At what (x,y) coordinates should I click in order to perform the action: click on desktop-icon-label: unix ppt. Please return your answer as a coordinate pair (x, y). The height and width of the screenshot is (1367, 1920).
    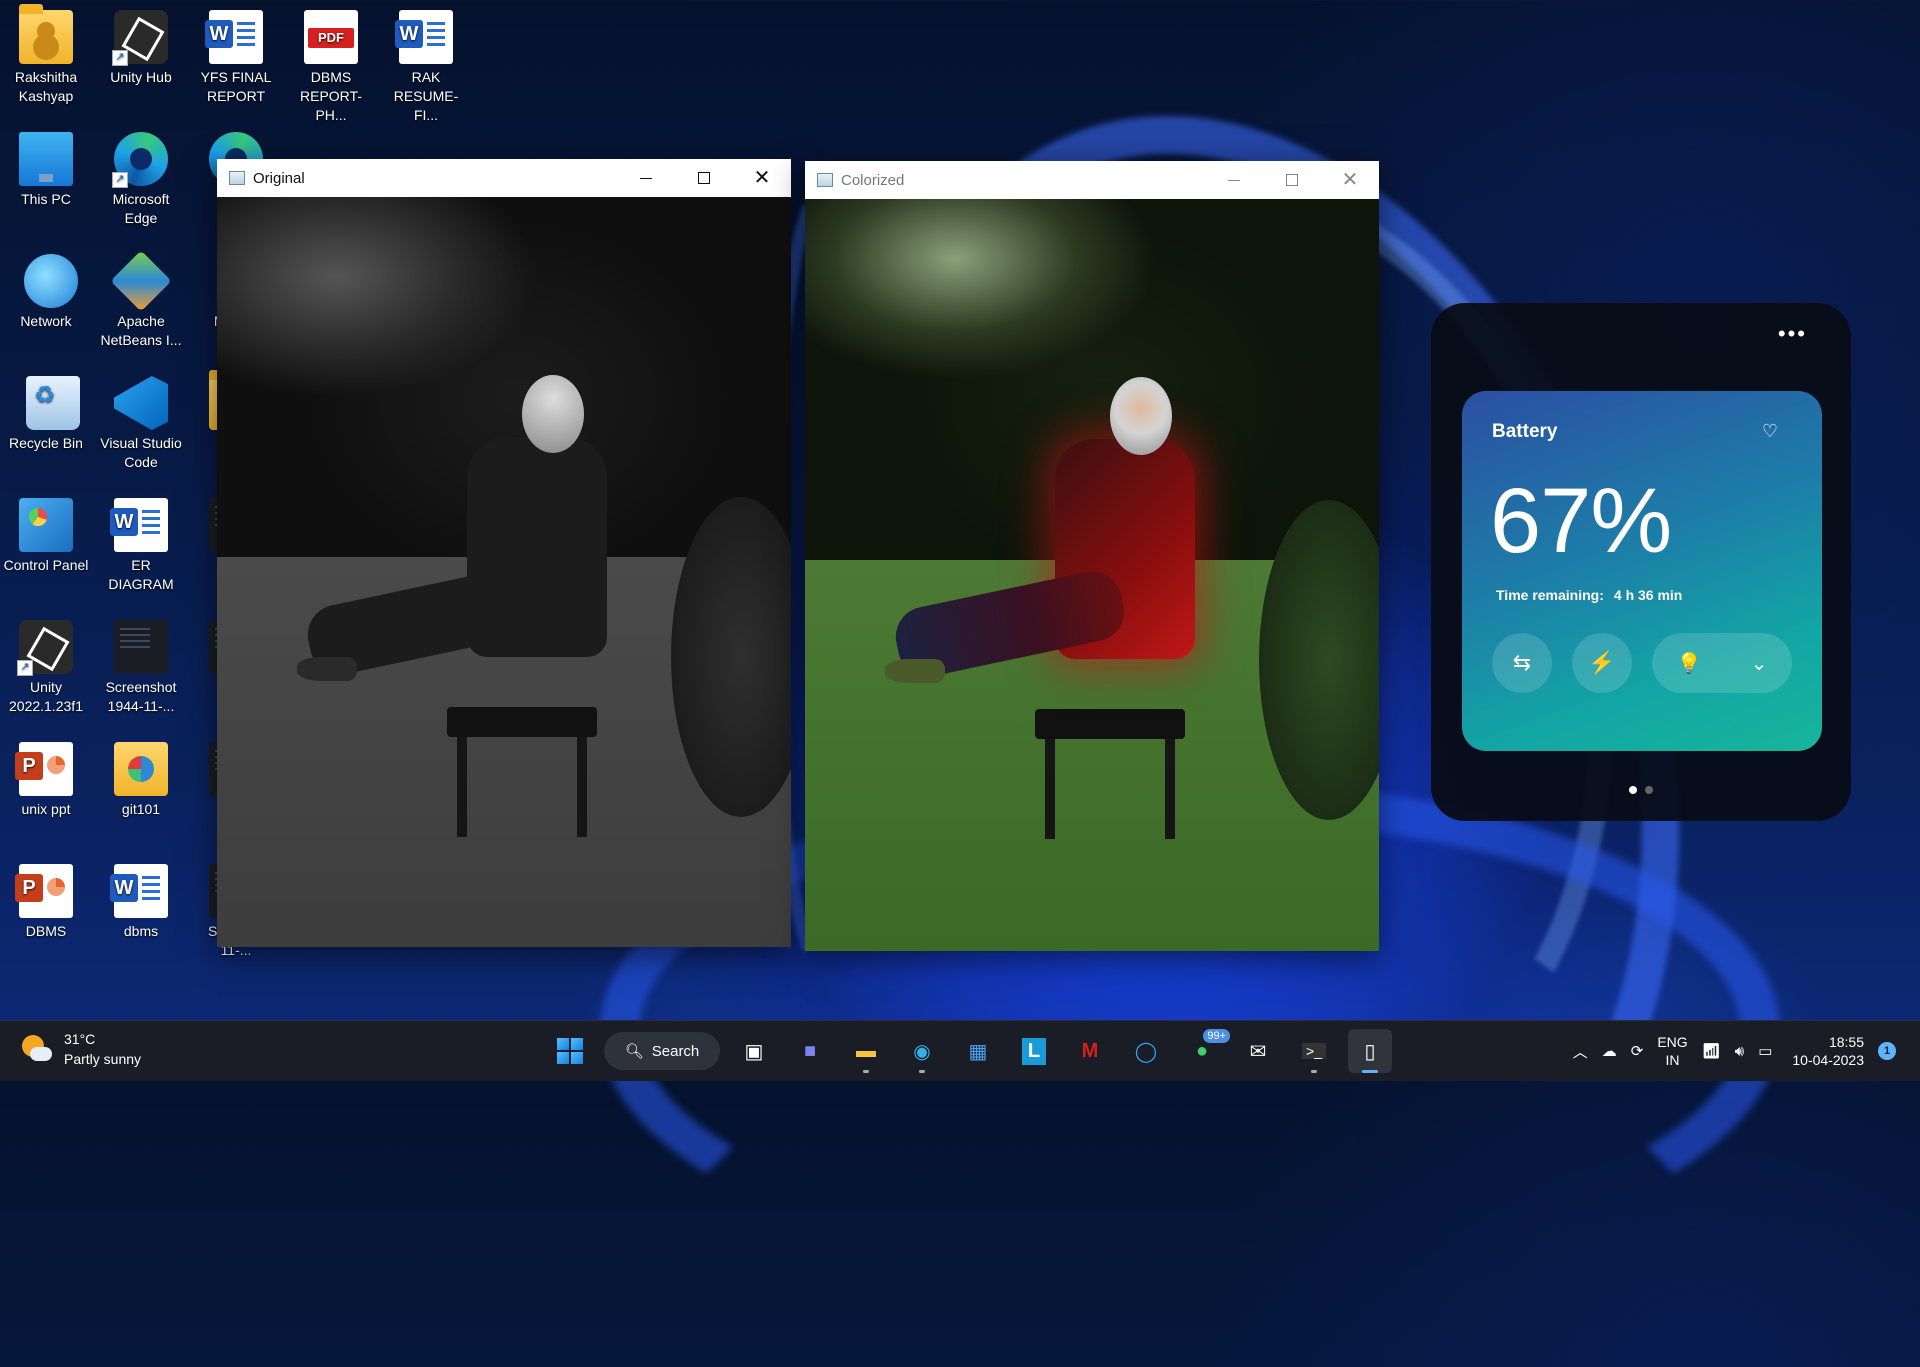
    Looking at the image, I should click on (46, 809).